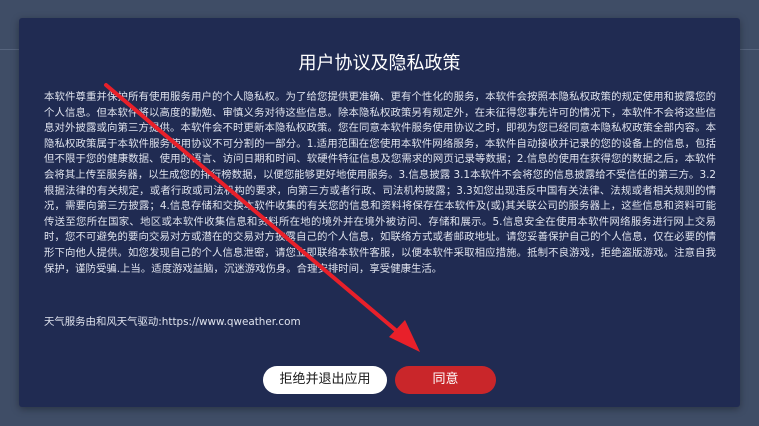 This screenshot has height=426, width=759. What do you see at coordinates (172, 322) in the screenshot?
I see `weather-credit-text: 天气服务由和风天气驱动:https://www.qweather.com` at bounding box center [172, 322].